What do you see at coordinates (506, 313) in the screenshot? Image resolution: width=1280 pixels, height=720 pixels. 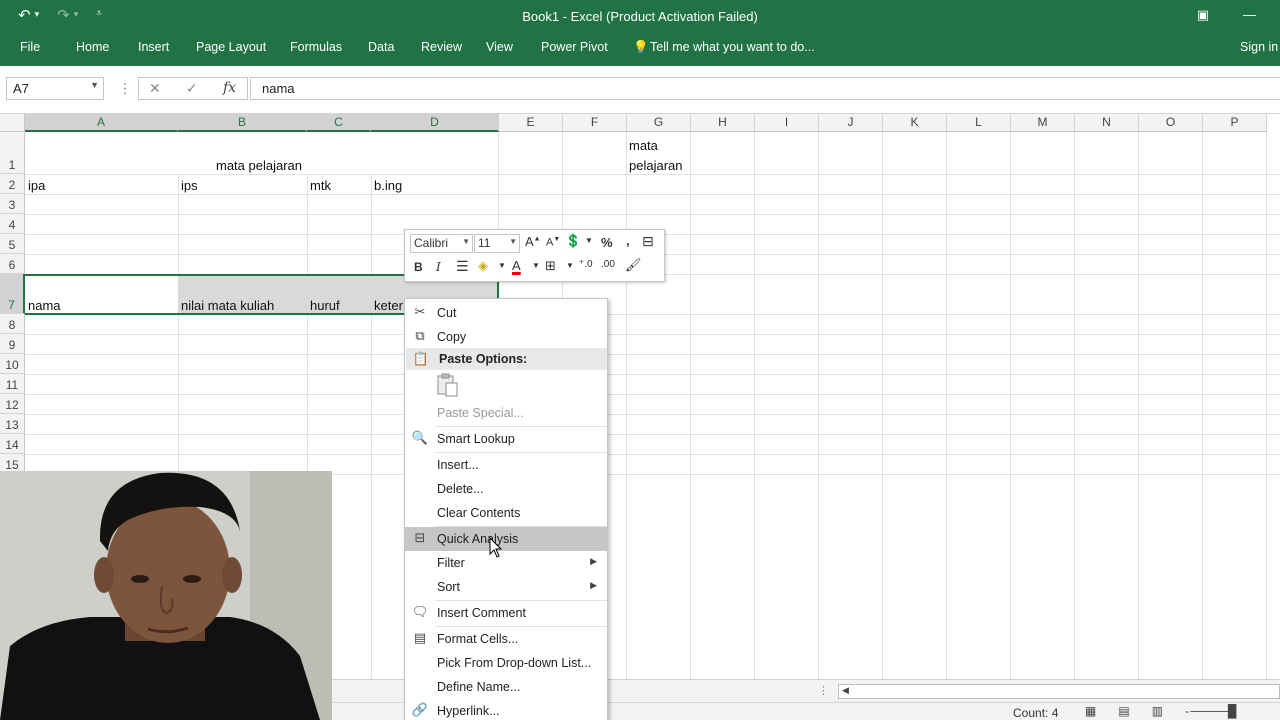 I see `menu-item-cut: ✂ Cut` at bounding box center [506, 313].